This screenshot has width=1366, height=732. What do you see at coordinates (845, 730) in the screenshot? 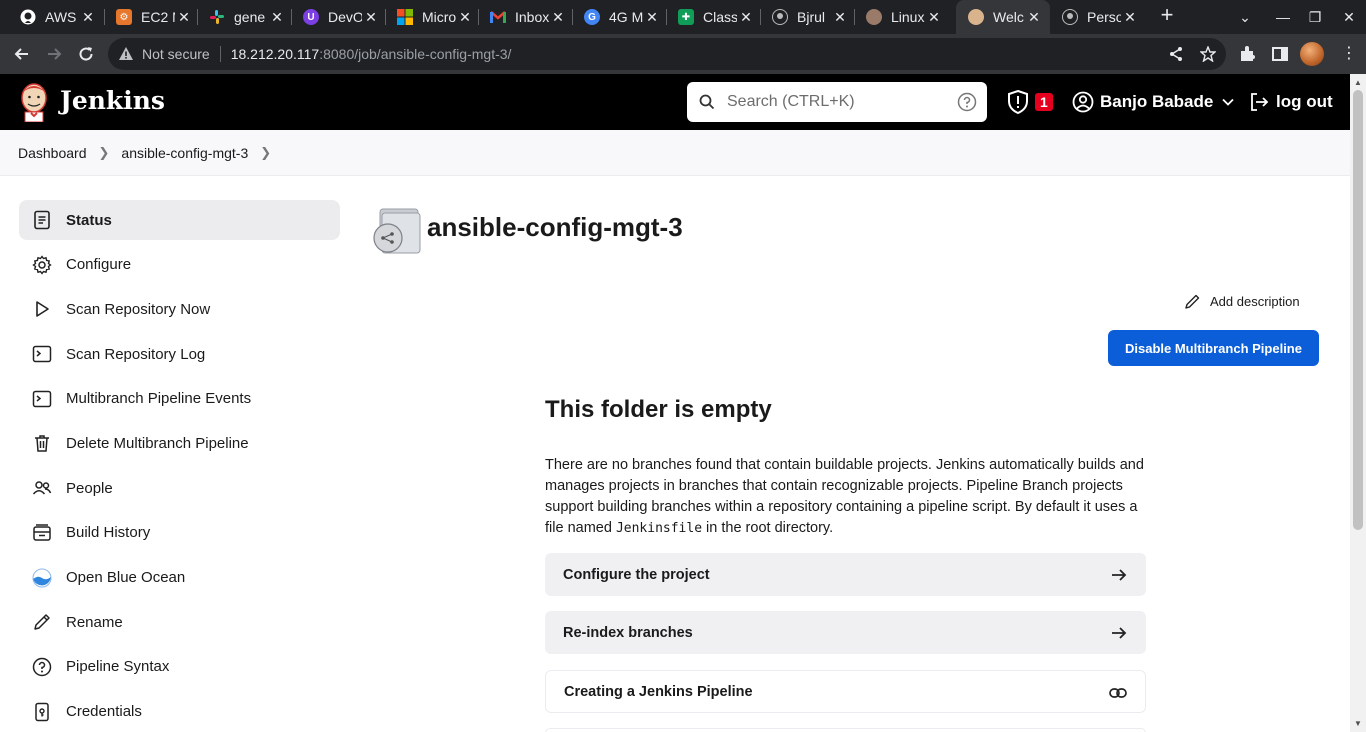
I see `more-card` at bounding box center [845, 730].